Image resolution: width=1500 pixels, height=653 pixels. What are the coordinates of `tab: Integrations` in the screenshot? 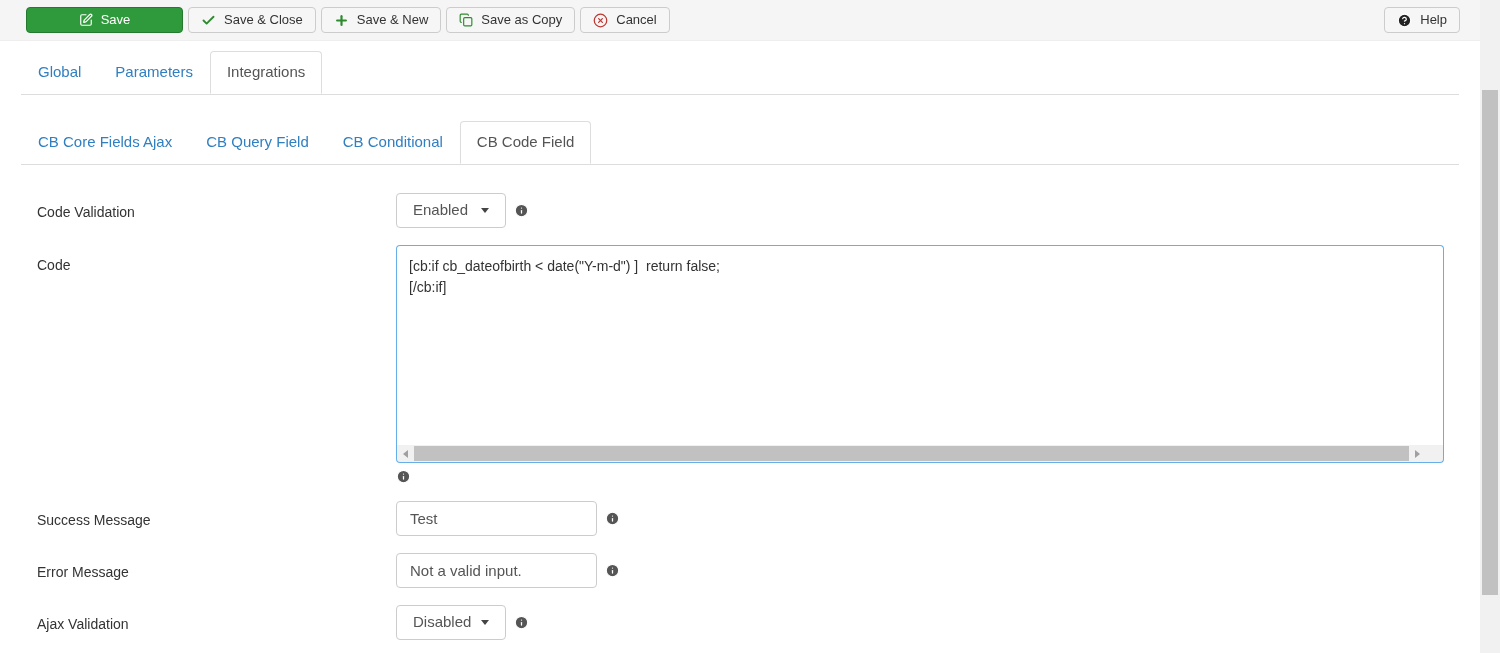 It's located at (266, 72).